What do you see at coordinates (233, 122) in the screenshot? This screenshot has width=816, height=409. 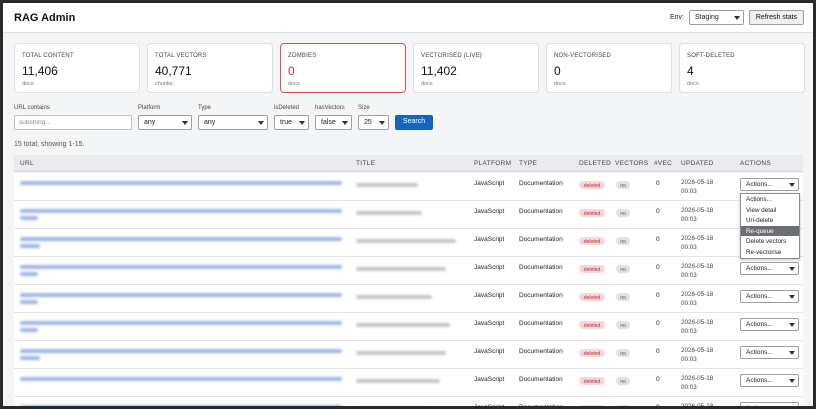 I see `type-filter-select: any` at bounding box center [233, 122].